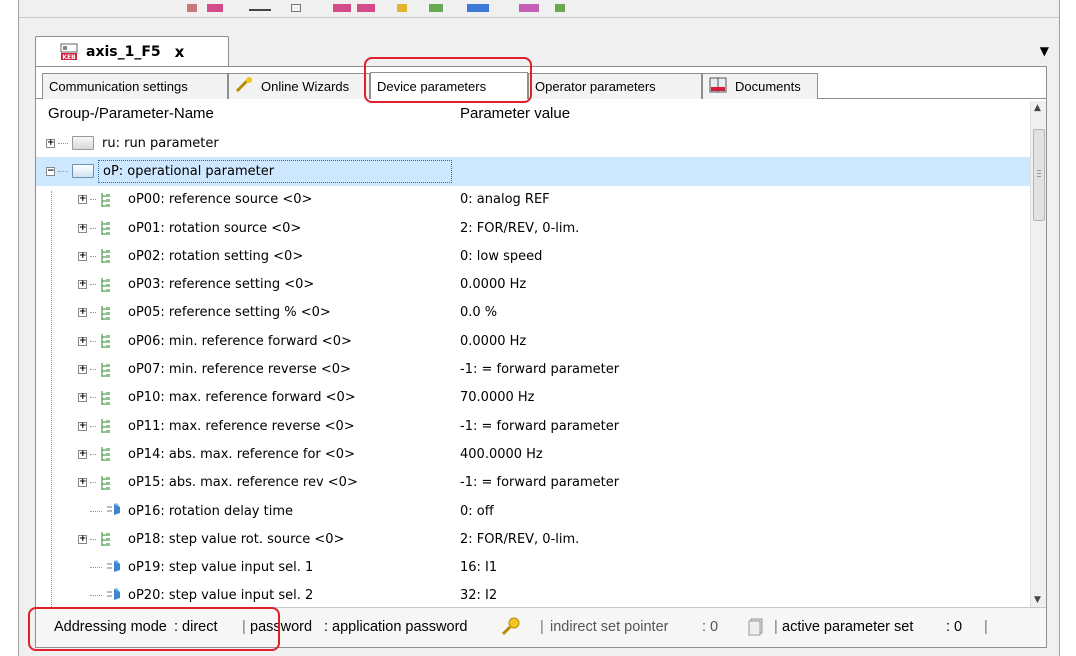 This screenshot has height=656, width=1076. I want to click on parameter-value: 0: off, so click(477, 511).